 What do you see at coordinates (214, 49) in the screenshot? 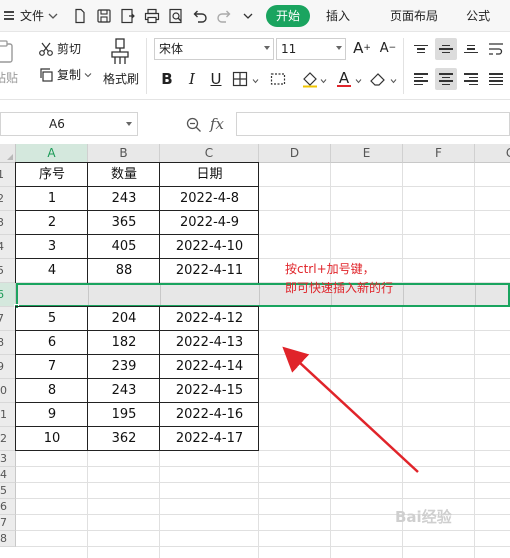
I see `font-name-select: 宋体` at bounding box center [214, 49].